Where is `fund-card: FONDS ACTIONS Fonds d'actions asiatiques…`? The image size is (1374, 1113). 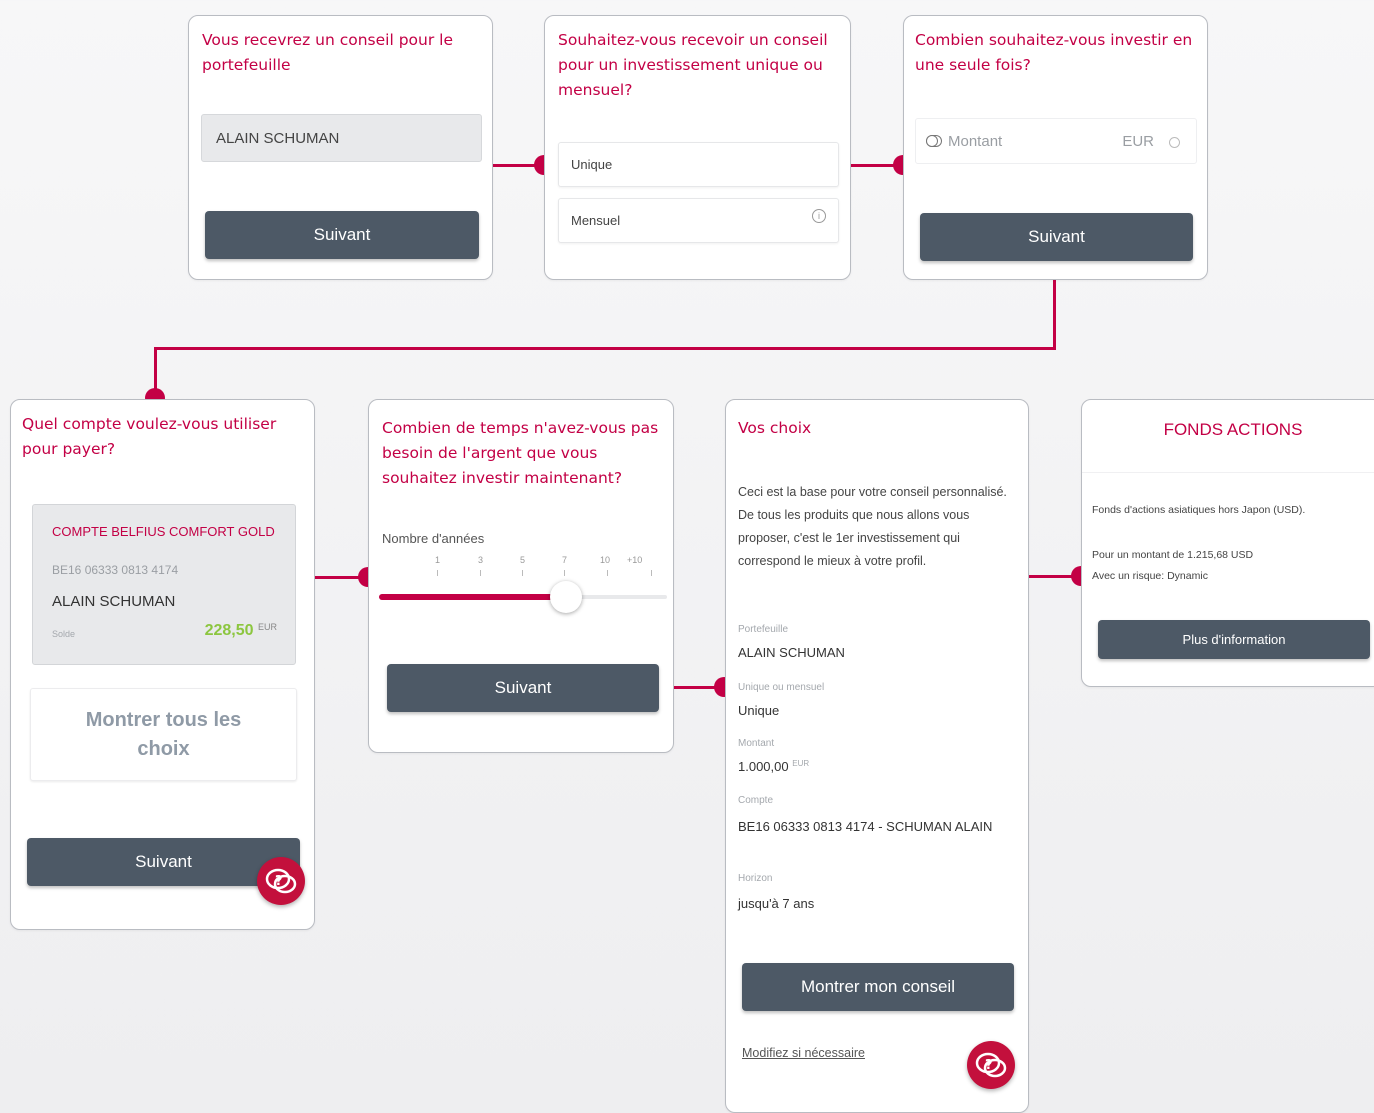
fund-card: FONDS ACTIONS Fonds d'actions asiatiques… is located at coordinates (1227, 543).